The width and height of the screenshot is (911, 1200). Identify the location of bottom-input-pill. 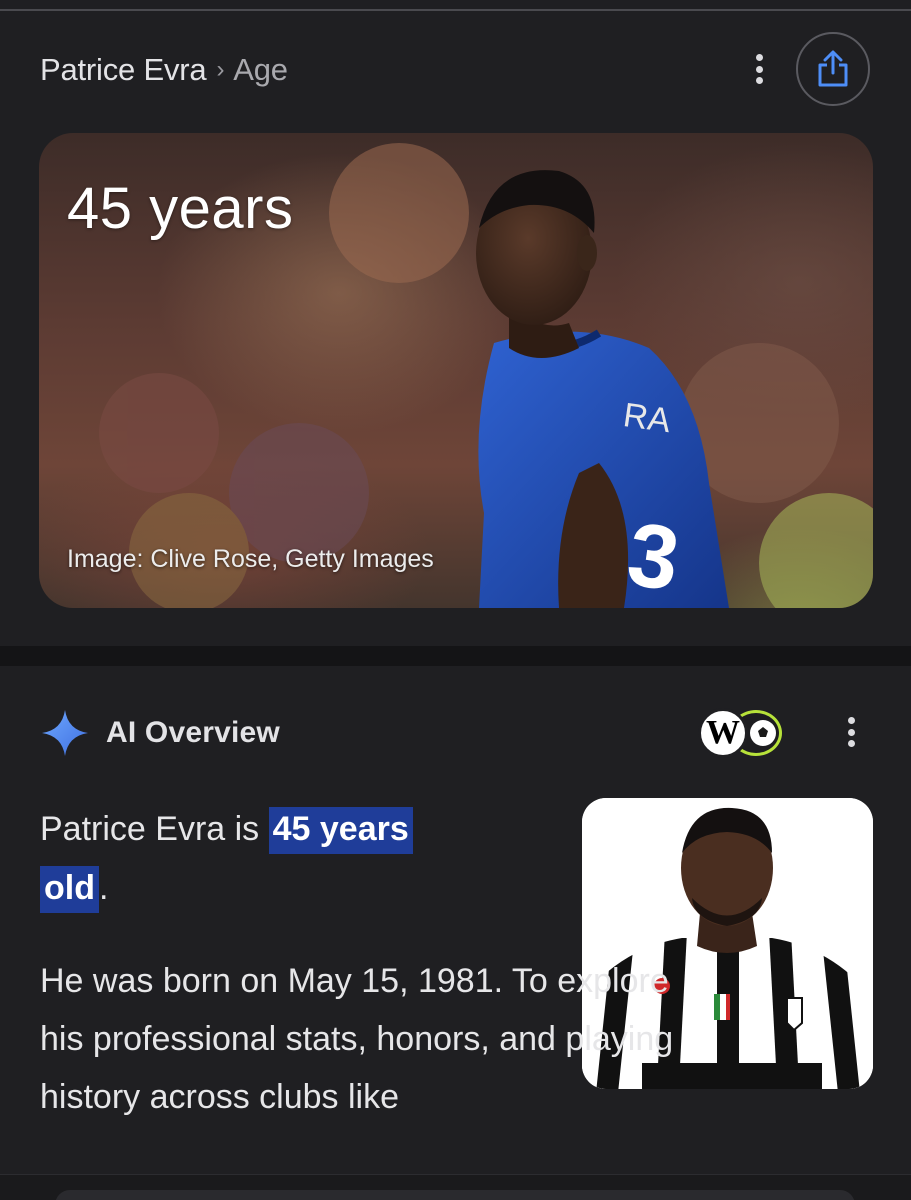
(455, 1195).